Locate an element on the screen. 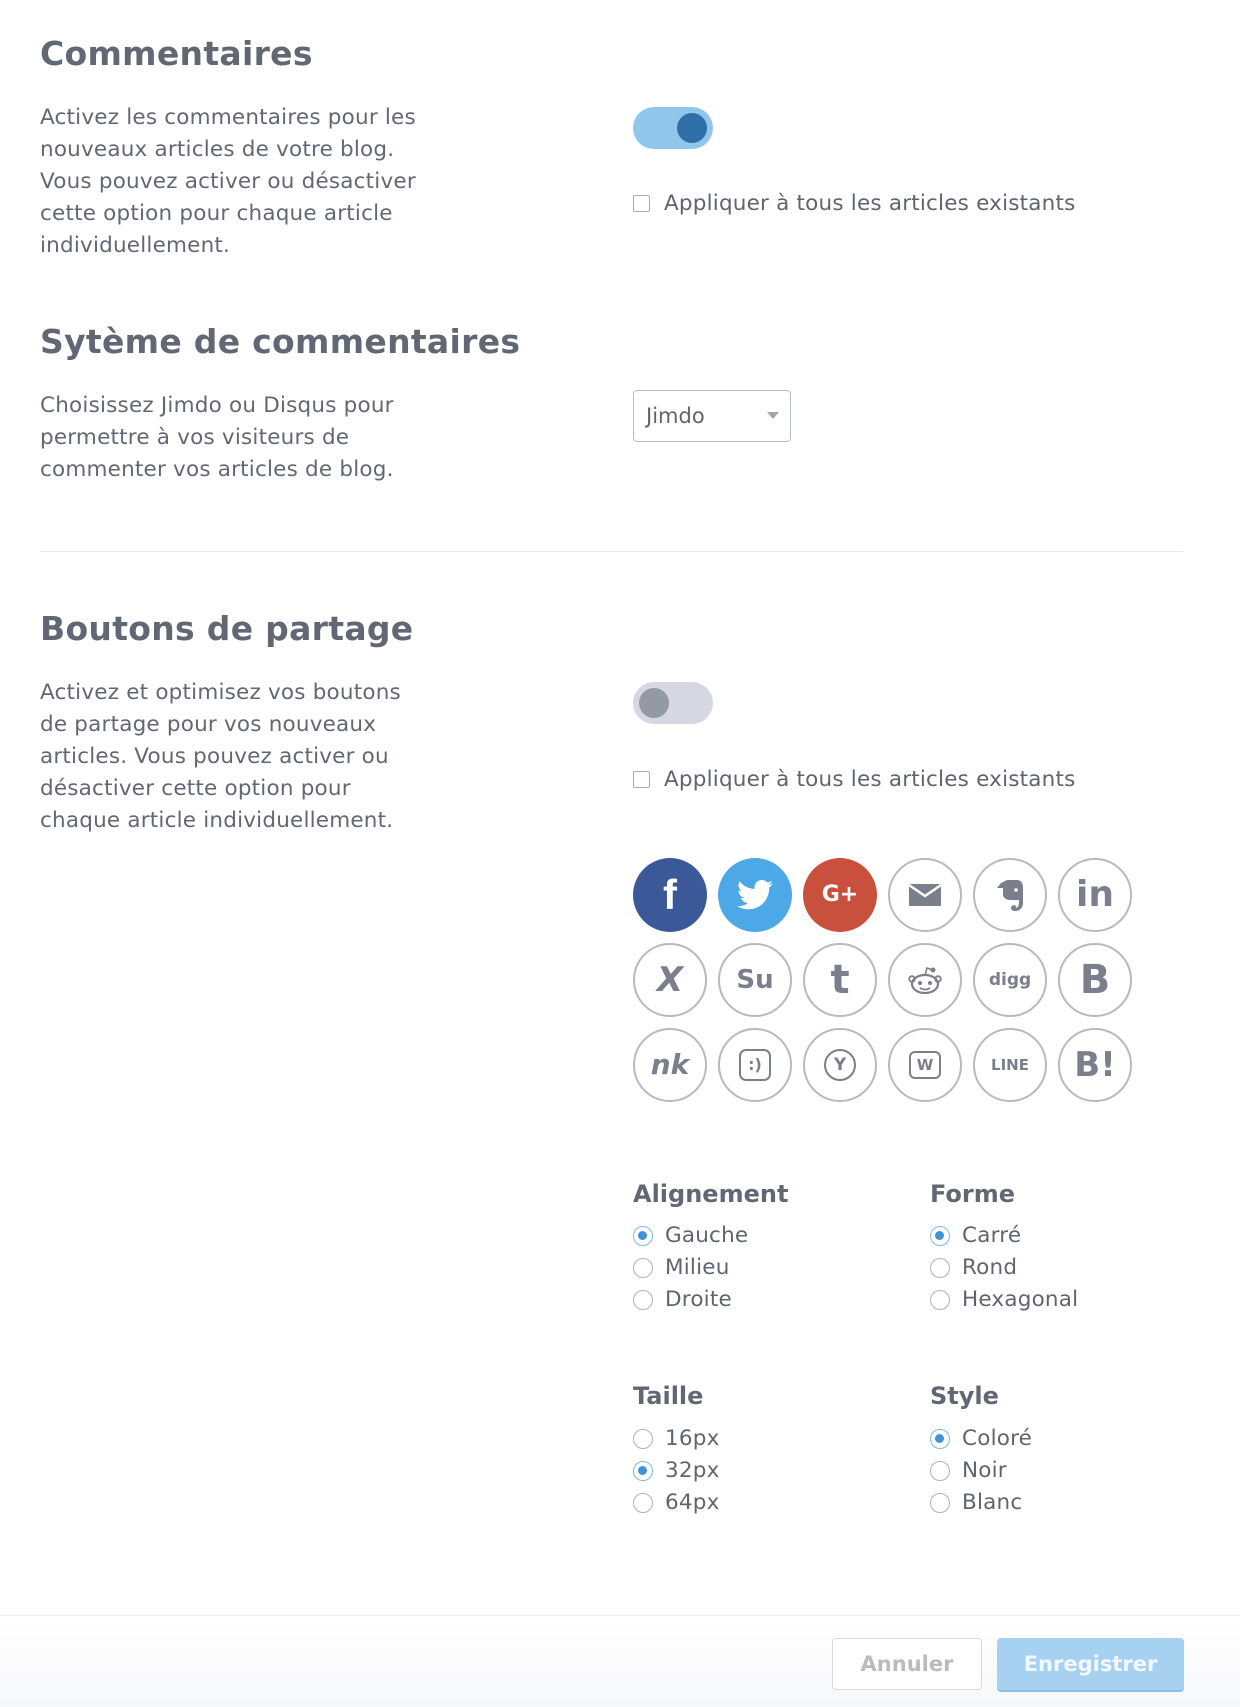  tumblr-glyph: t is located at coordinates (840, 980).